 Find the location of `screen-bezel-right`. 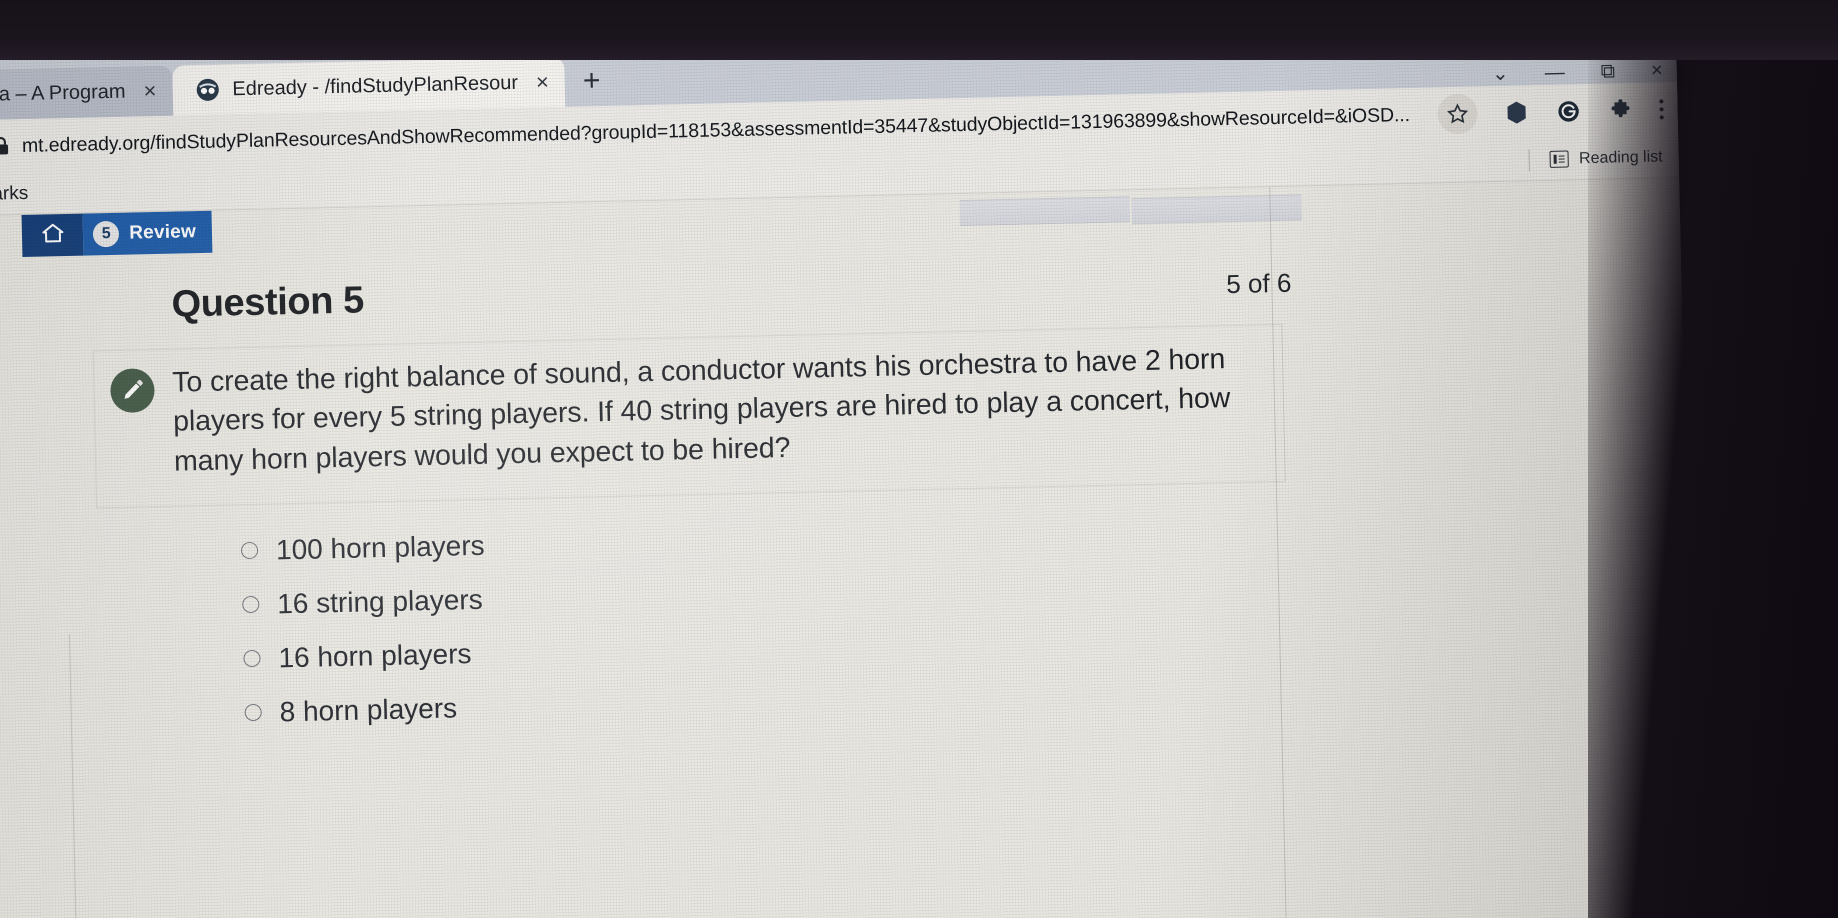

screen-bezel-right is located at coordinates (1713, 459).